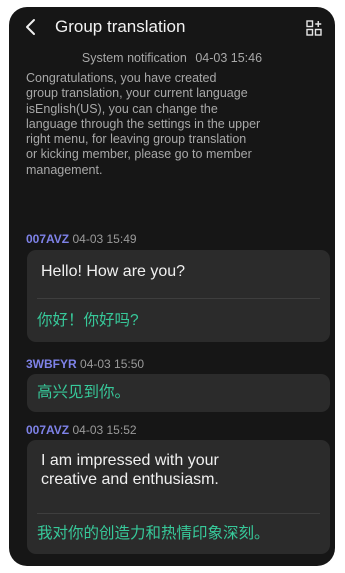 Image resolution: width=345 pixels, height=573 pixels. I want to click on message-meta: 3WBFYR 04-03 15:50, so click(85, 364).